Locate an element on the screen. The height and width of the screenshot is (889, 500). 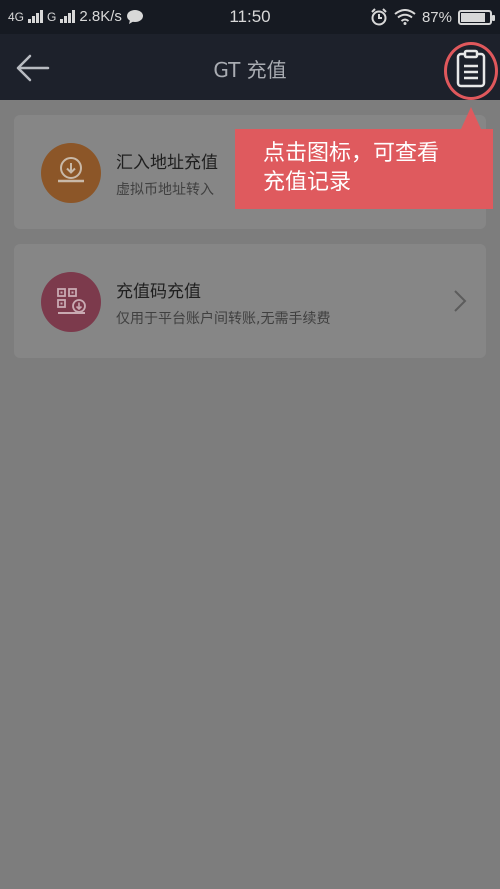
wifi-icon is located at coordinates (405, 17).